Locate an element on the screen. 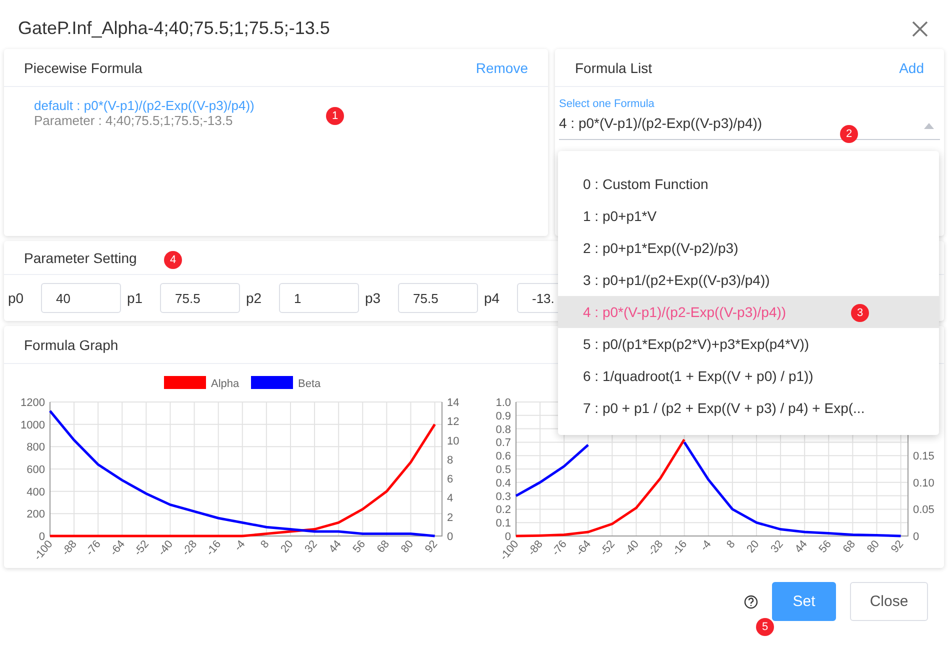 This screenshot has width=948, height=651. axis-tick-label: 0.5 is located at coordinates (503, 470).